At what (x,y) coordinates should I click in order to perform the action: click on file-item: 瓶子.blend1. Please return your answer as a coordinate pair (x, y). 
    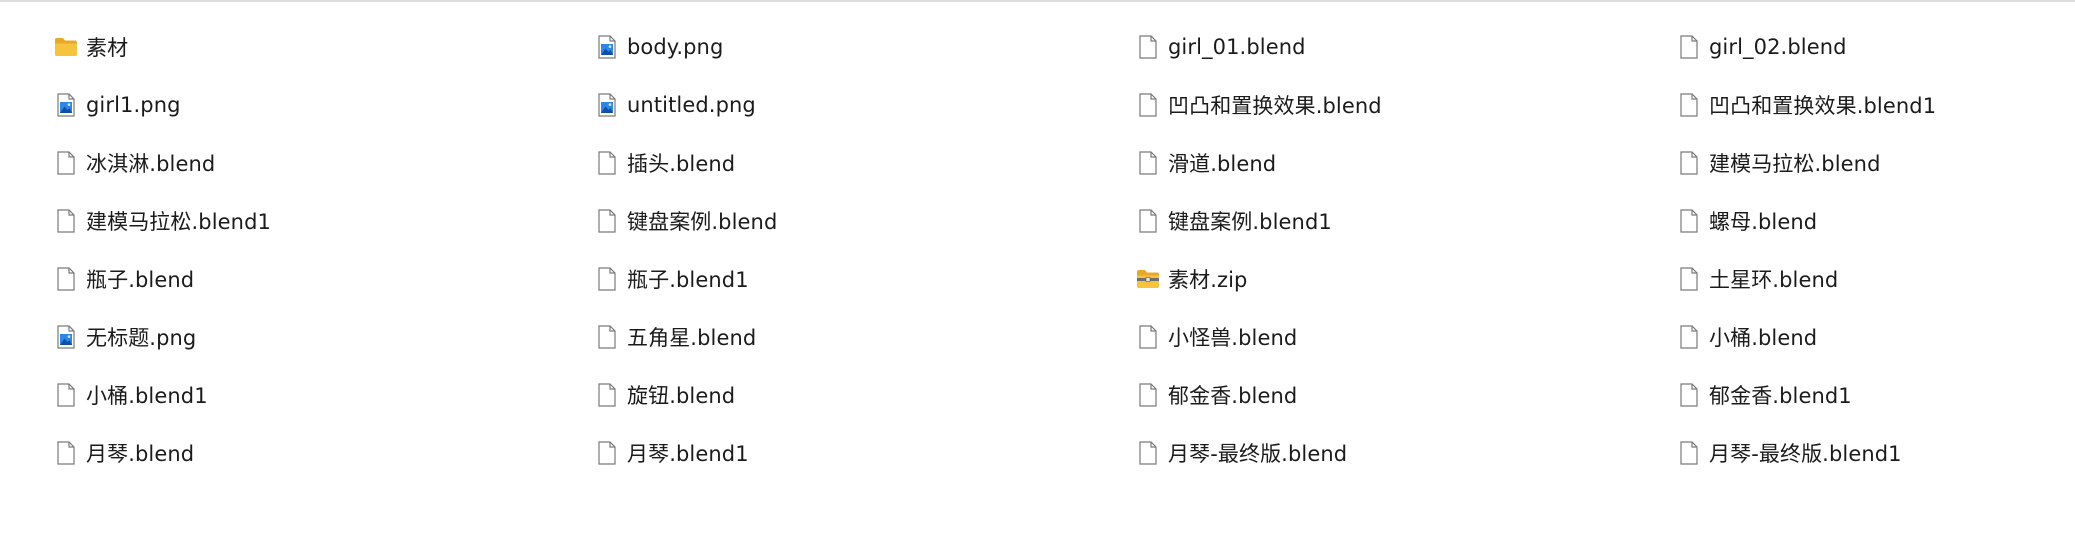
    Looking at the image, I should click on (865, 279).